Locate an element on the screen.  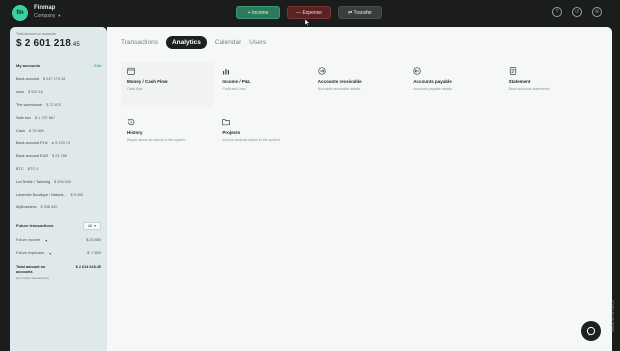
account-item: Cash $ 75 088 is located at coordinates (58, 130).